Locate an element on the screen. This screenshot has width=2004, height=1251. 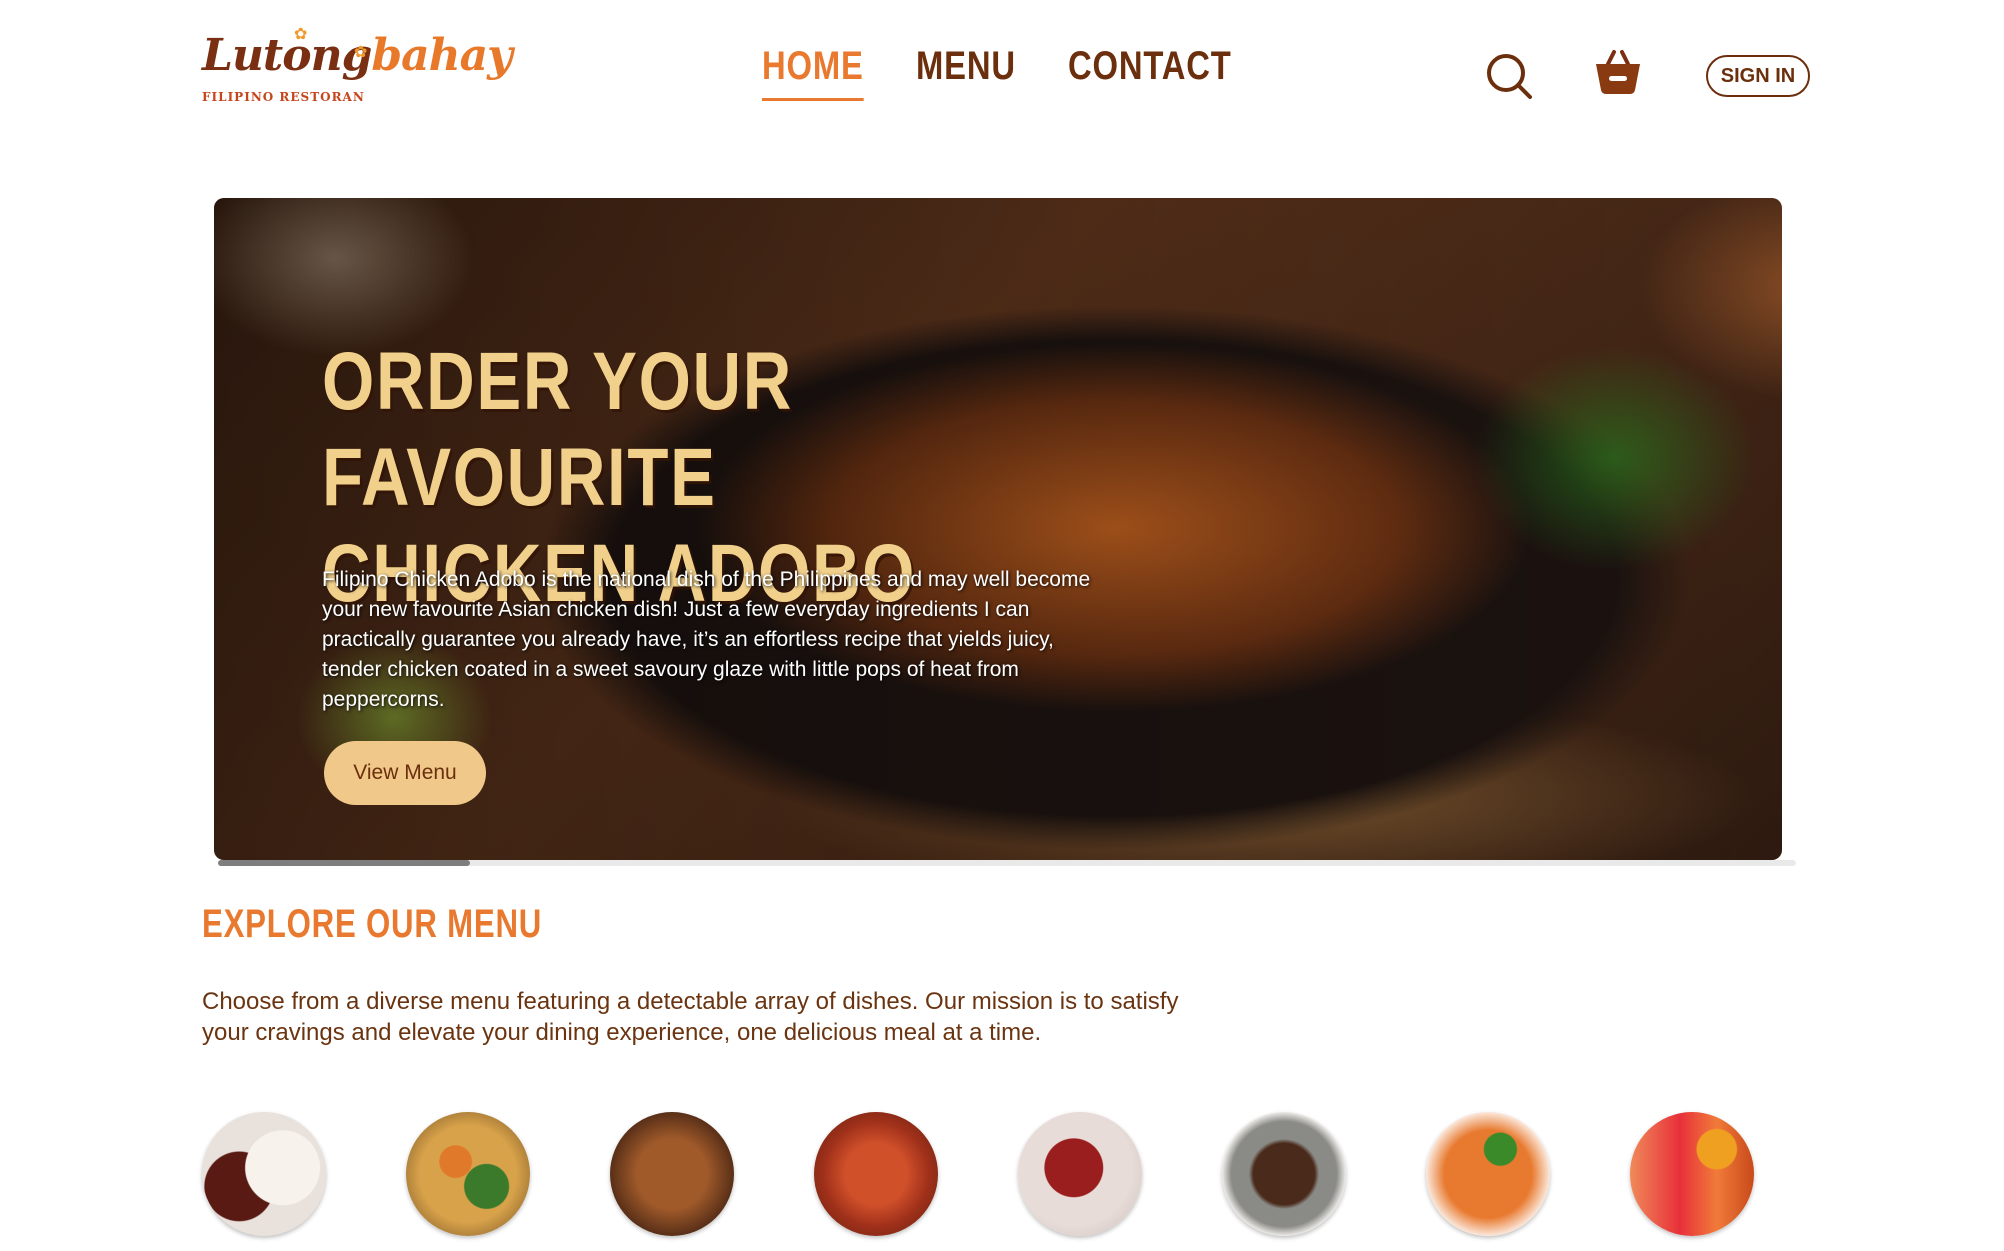
main-nav: HOME MENU CONTACT is located at coordinates (1014, 72).